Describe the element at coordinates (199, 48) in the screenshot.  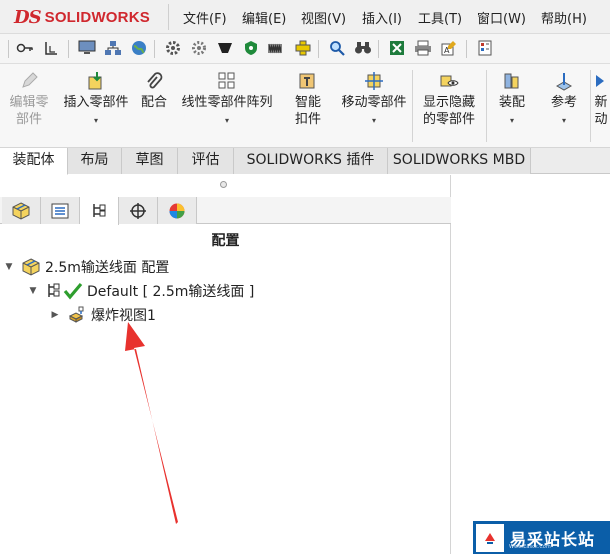
I see `settings-gear-icon` at that location.